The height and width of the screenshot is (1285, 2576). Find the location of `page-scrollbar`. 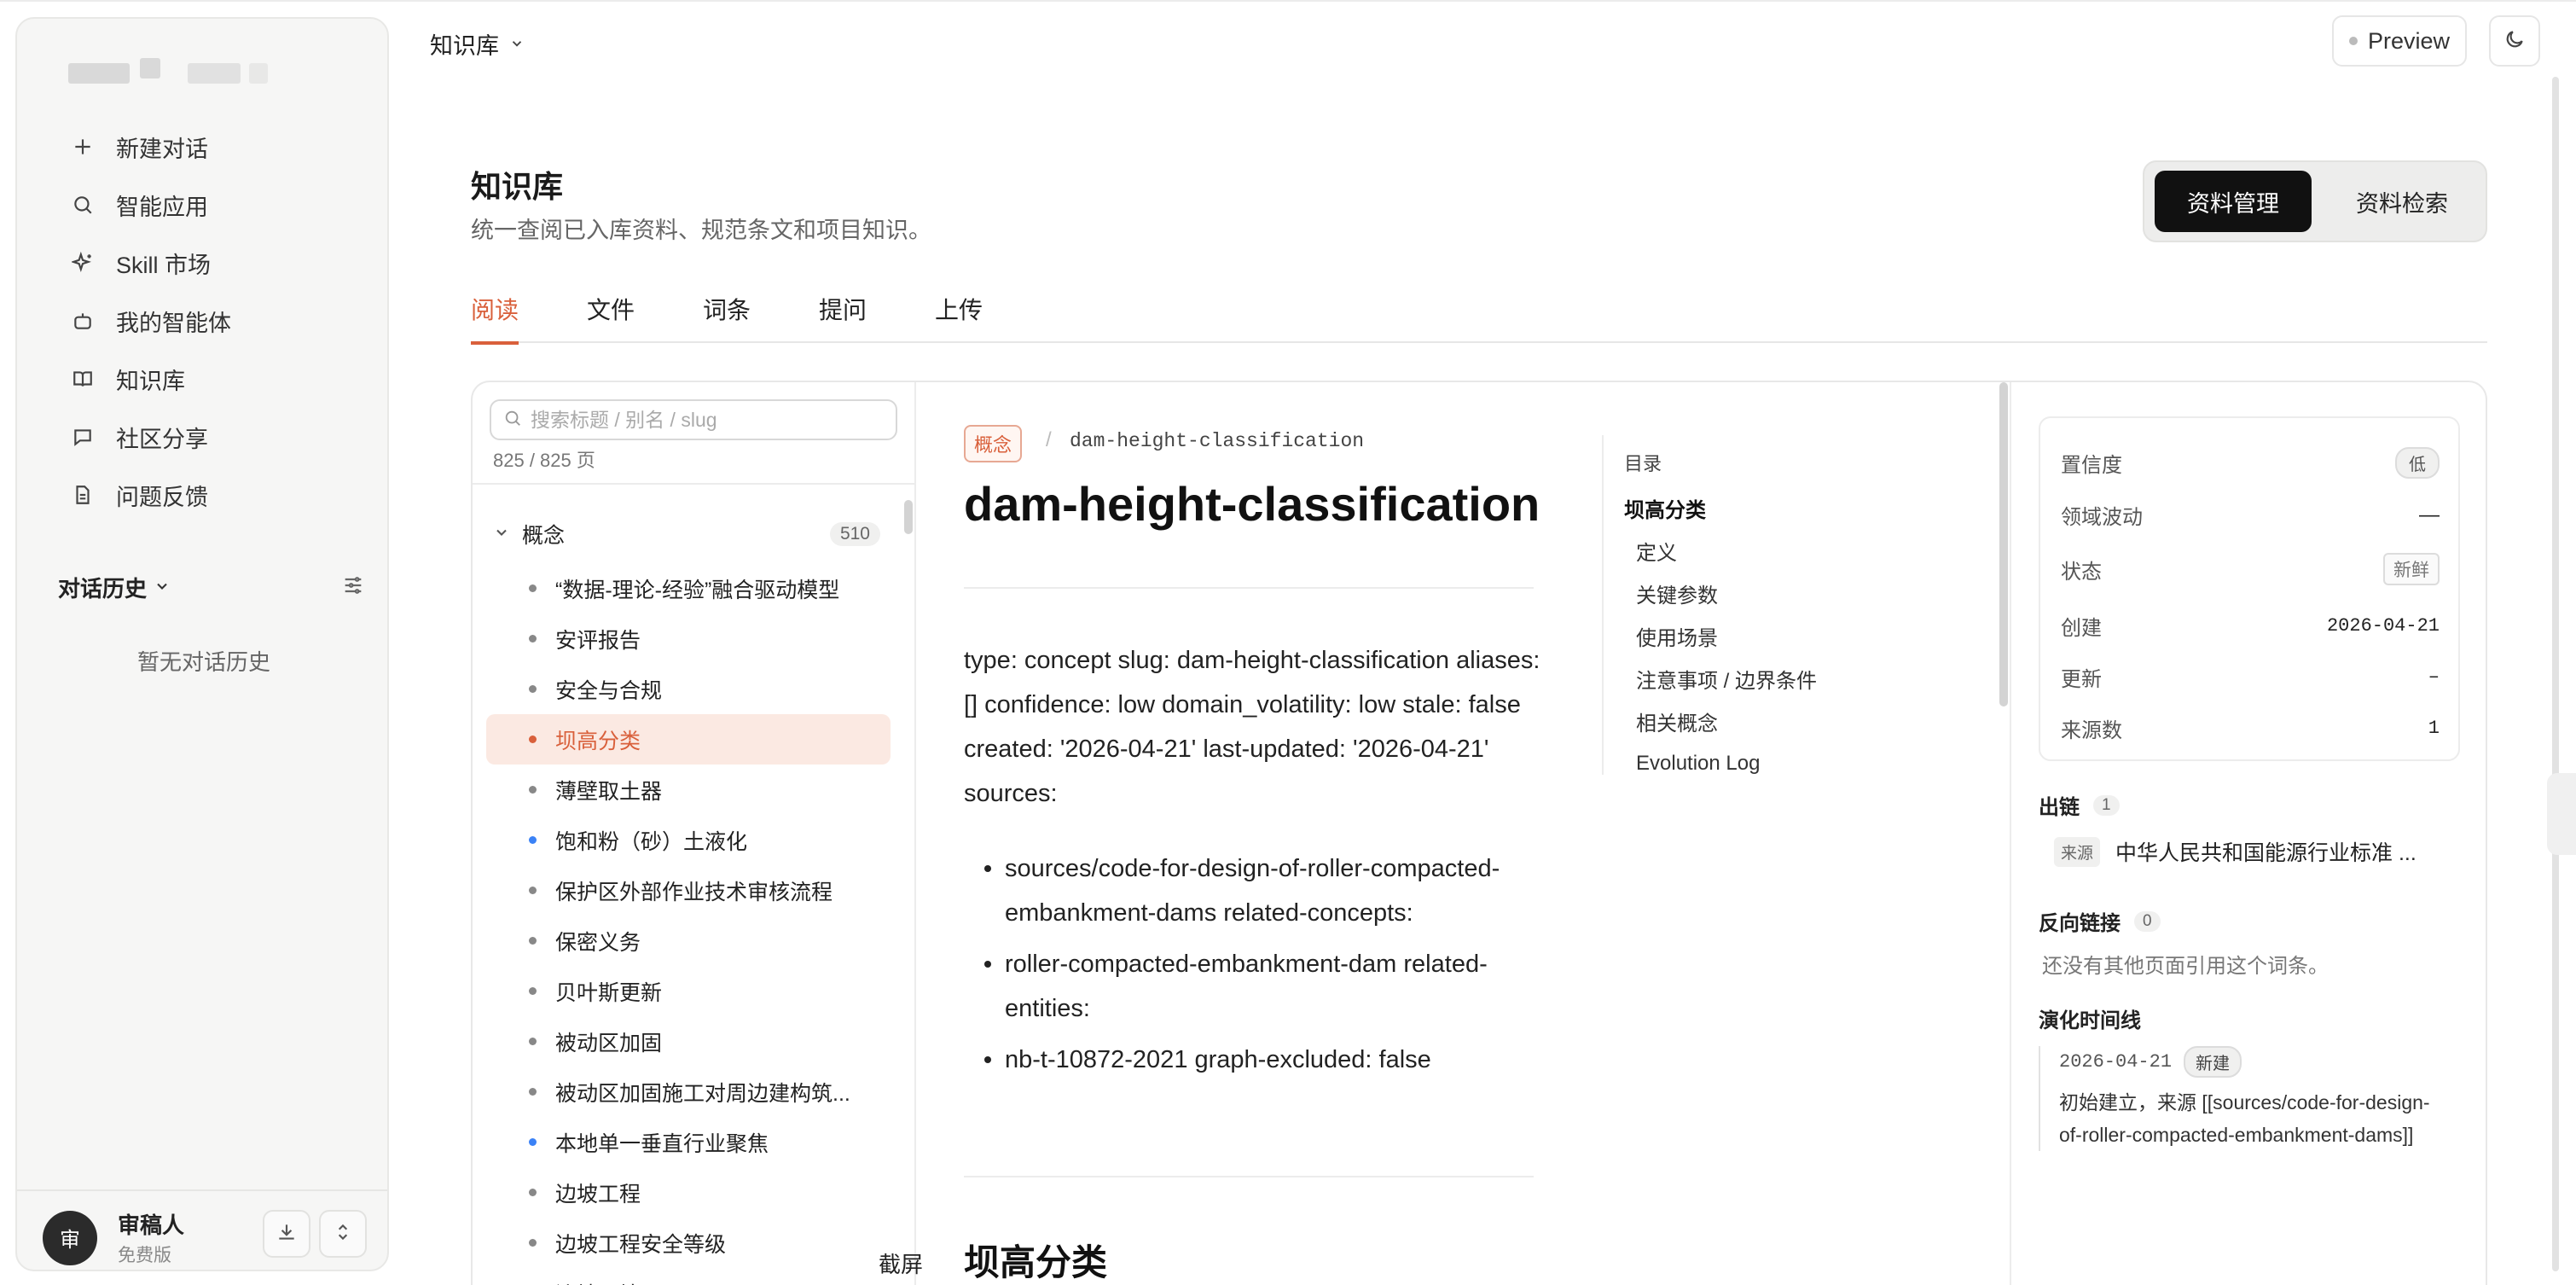

page-scrollbar is located at coordinates (2555, 674).